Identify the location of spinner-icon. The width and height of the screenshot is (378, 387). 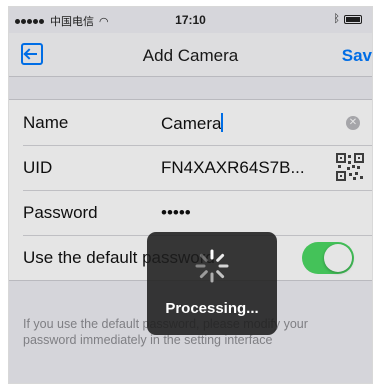
(212, 266).